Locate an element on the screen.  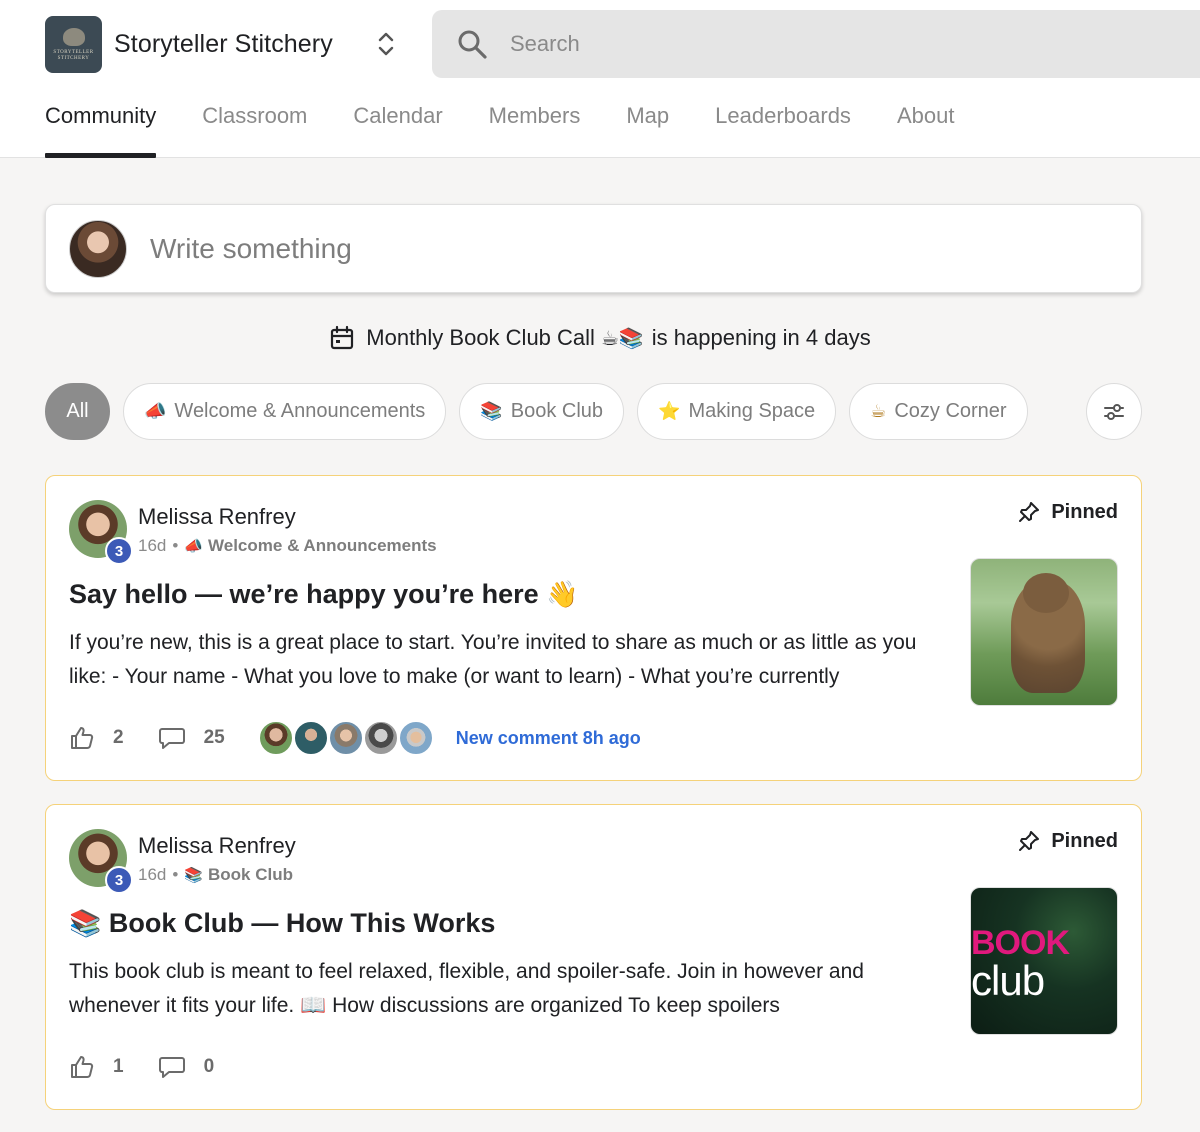
post-title-text: Book Club — How This Works is located at coordinates (302, 923).